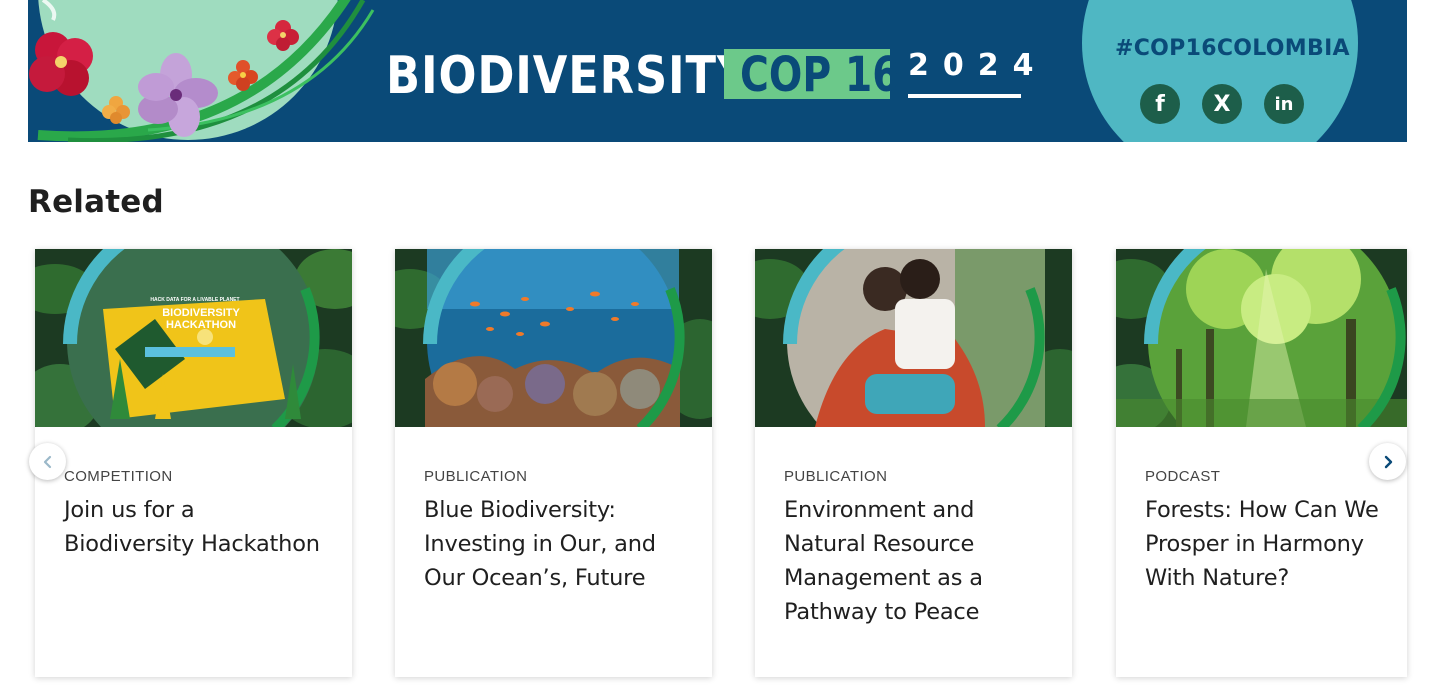 The height and width of the screenshot is (688, 1440). I want to click on forest-image, so click(1261, 338).